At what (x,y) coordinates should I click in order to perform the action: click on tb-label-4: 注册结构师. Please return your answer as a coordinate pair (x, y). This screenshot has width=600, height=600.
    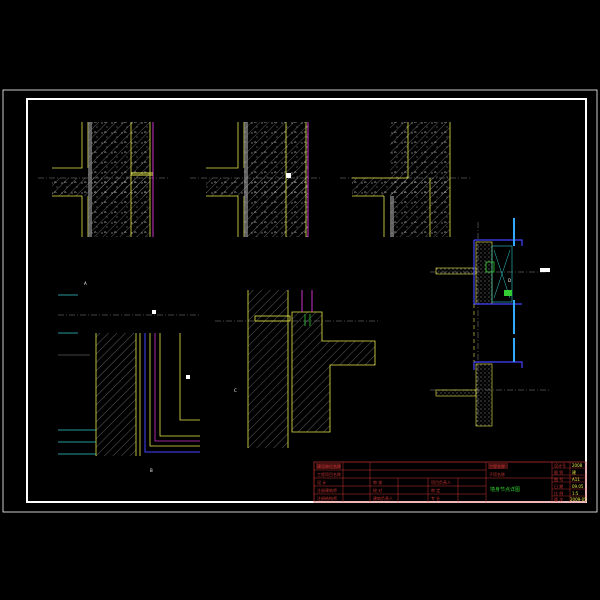
    Looking at the image, I should click on (327, 498).